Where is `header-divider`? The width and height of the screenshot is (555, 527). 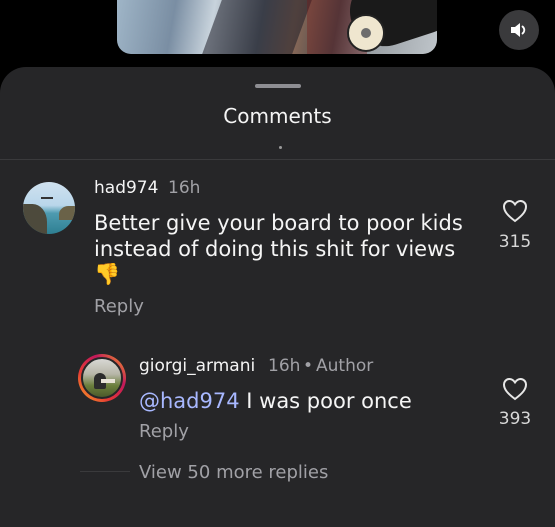
header-divider is located at coordinates (277, 159).